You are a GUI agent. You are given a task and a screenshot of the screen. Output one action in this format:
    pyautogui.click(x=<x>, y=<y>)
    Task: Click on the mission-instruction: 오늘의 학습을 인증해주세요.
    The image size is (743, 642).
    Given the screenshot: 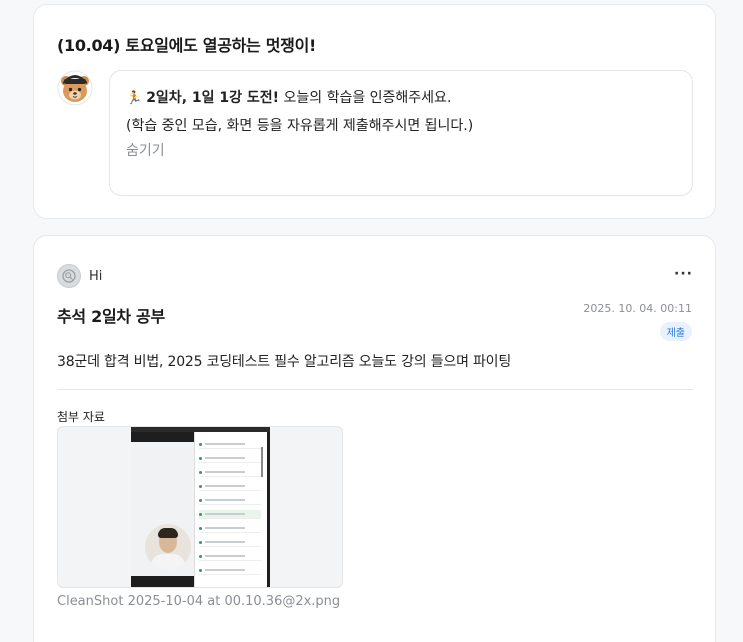 What is the action you would take?
    pyautogui.click(x=365, y=98)
    